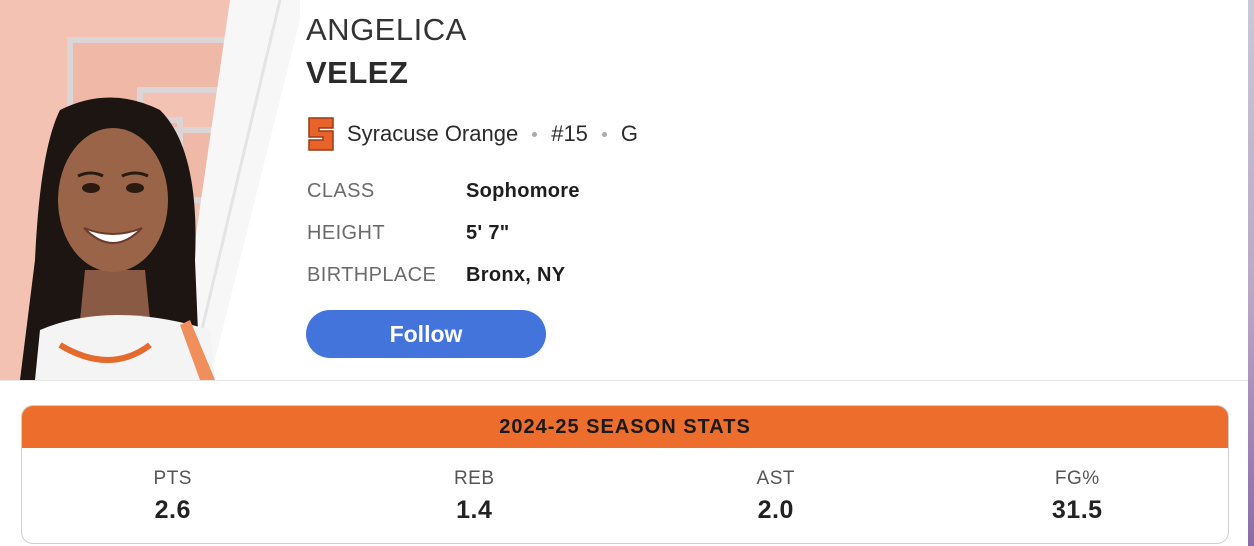 The width and height of the screenshot is (1254, 546). Describe the element at coordinates (346, 232) in the screenshot. I see `info-label: HEIGHT` at that location.